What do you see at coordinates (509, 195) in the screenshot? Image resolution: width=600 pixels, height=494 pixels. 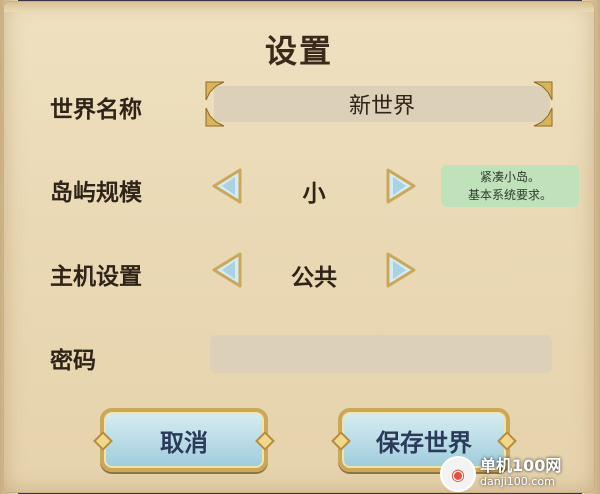 I see `tooltip-line-2: 基本系统要求。` at bounding box center [509, 195].